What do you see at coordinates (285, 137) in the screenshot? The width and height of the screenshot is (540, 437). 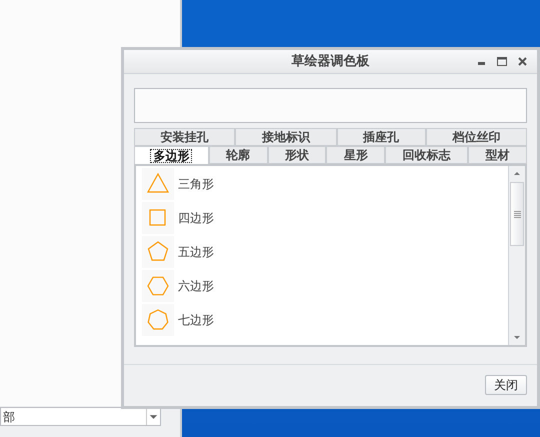 I see `tab: 接地标识` at bounding box center [285, 137].